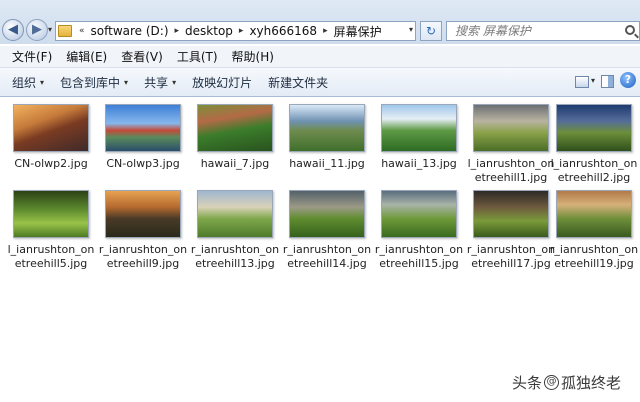  What do you see at coordinates (235, 256) in the screenshot?
I see `file-name: r_ianrushton_onetreehill13.jpg` at bounding box center [235, 256].